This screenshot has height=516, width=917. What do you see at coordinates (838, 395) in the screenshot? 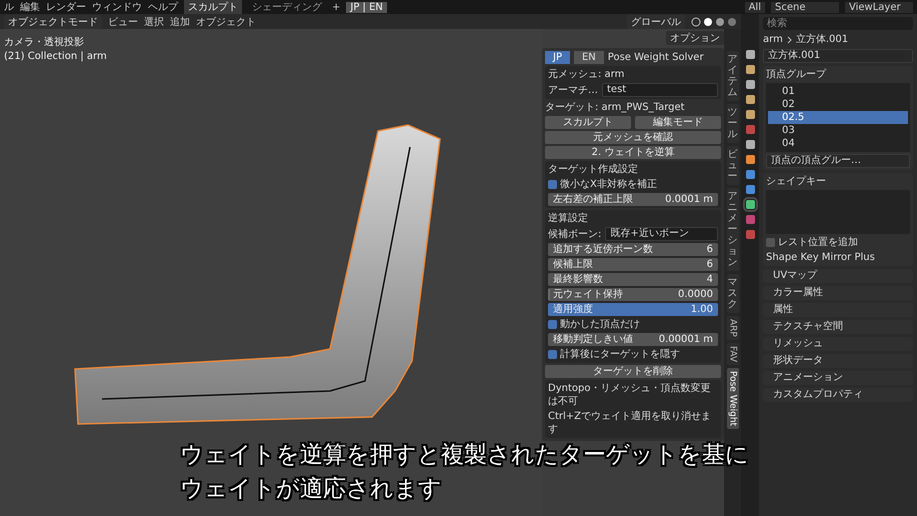
I see `collapsed-section-header: カスタムプロパティ` at bounding box center [838, 395].